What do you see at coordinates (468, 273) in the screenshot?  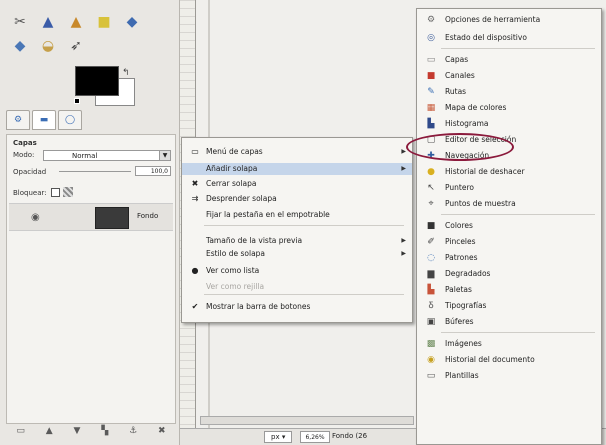 I see `submenu-item-label: Degradados` at bounding box center [468, 273].